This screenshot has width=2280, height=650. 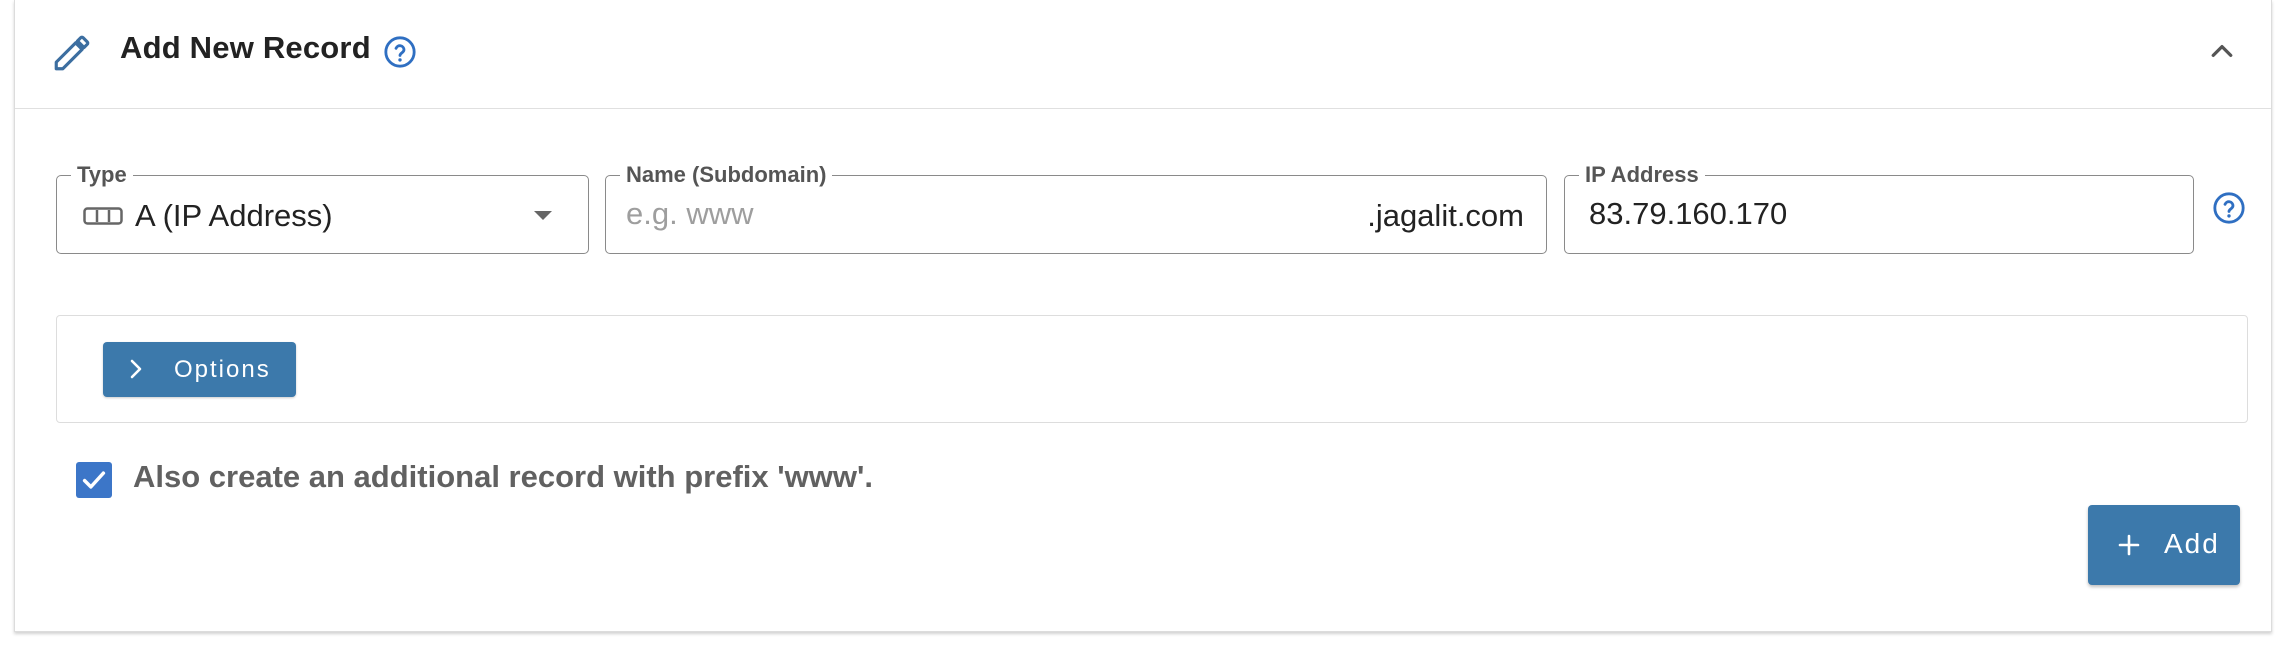 I want to click on add-button: Add, so click(x=2164, y=545).